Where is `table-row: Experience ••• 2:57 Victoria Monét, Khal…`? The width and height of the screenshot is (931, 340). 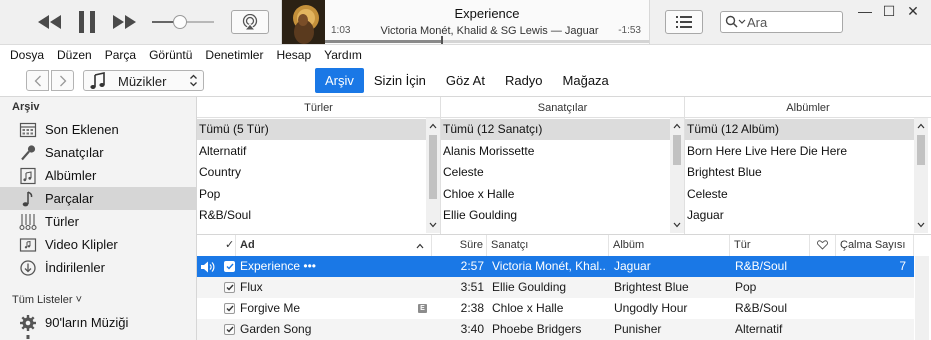 table-row: Experience ••• 2:57 Victoria Monét, Khal… is located at coordinates (555, 266).